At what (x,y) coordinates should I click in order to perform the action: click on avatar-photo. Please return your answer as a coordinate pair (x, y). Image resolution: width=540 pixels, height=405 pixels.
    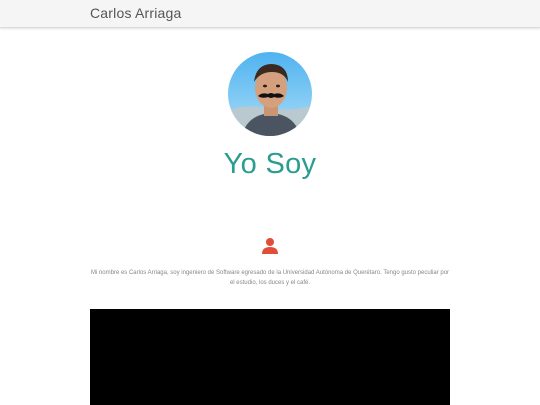
    Looking at the image, I should click on (270, 94).